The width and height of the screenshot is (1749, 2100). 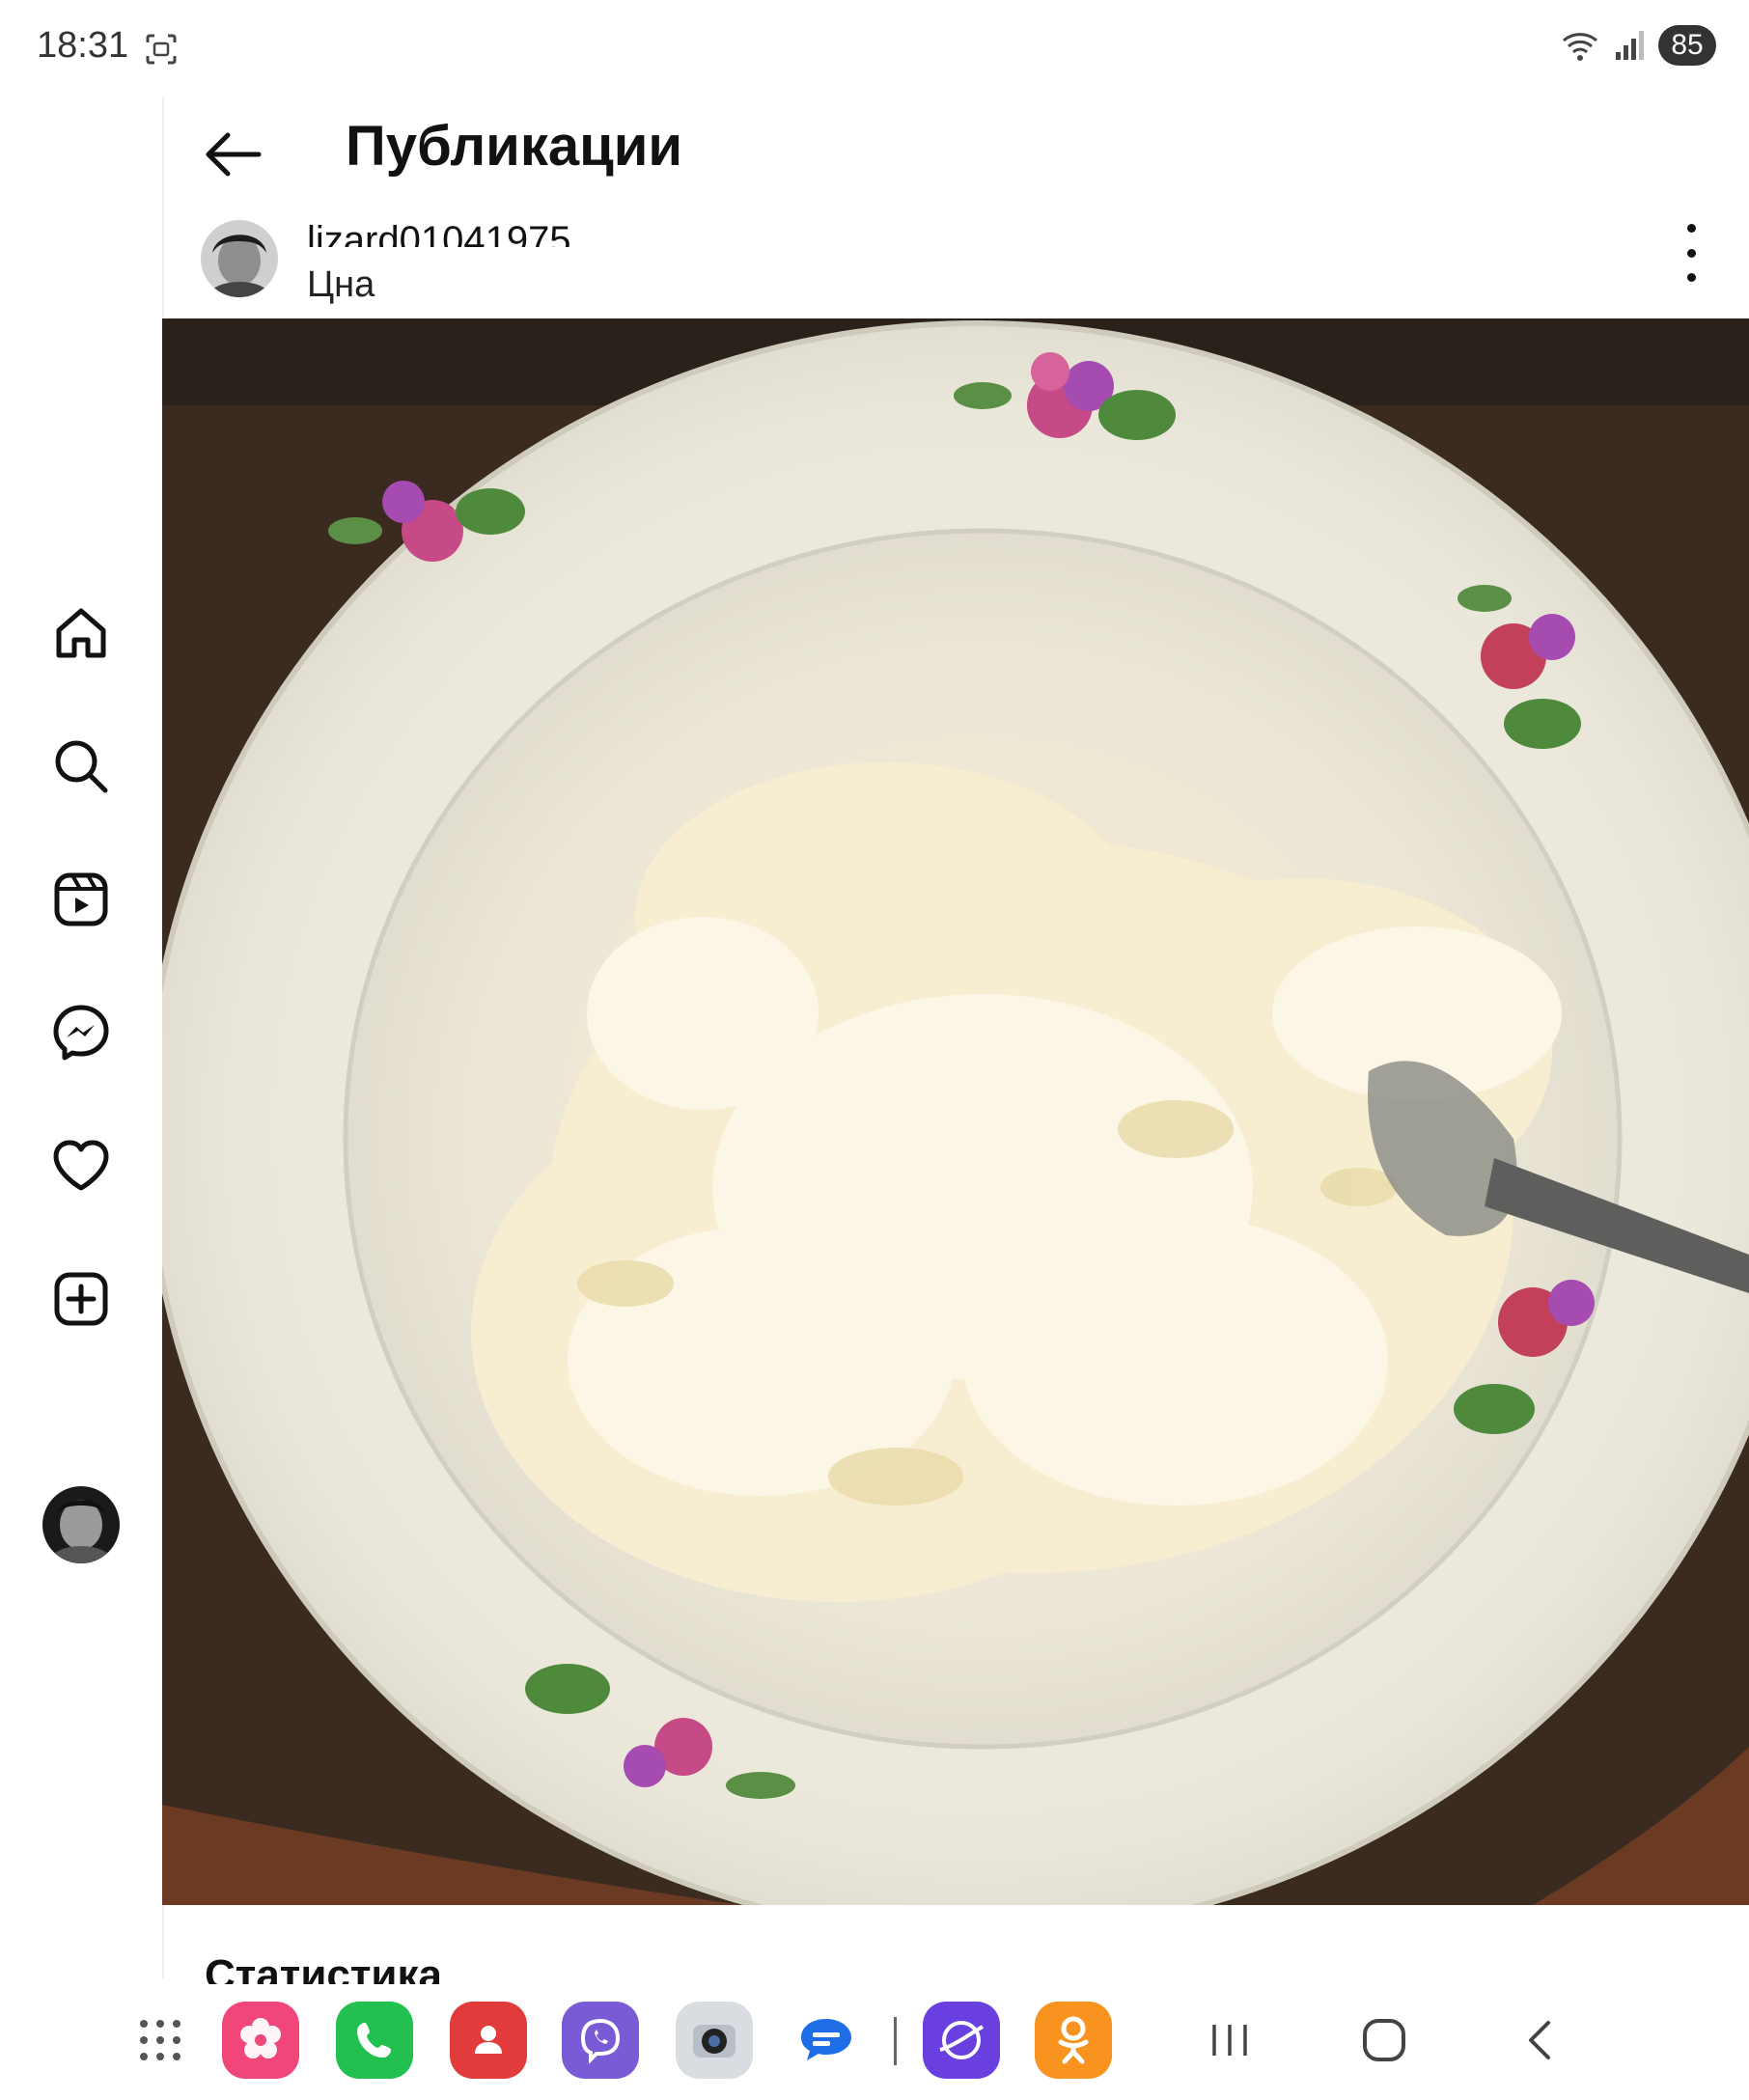 What do you see at coordinates (1230, 2040) in the screenshot?
I see `recent-apps-button` at bounding box center [1230, 2040].